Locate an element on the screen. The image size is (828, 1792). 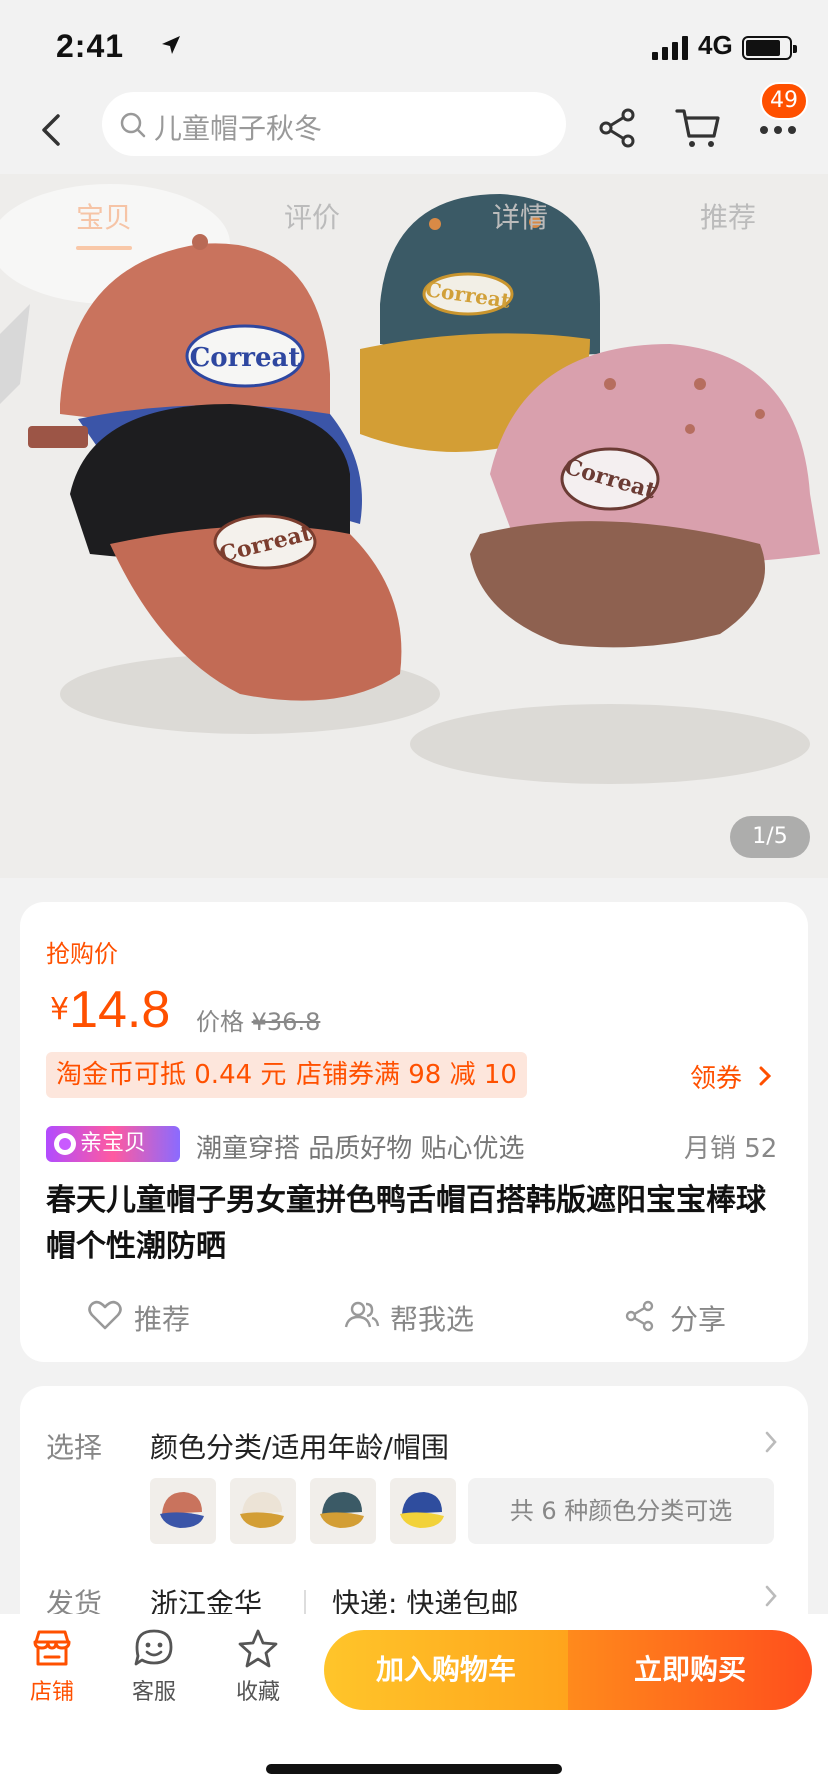
original-price: 价格 ¥36.8 is located at coordinates (258, 1019).